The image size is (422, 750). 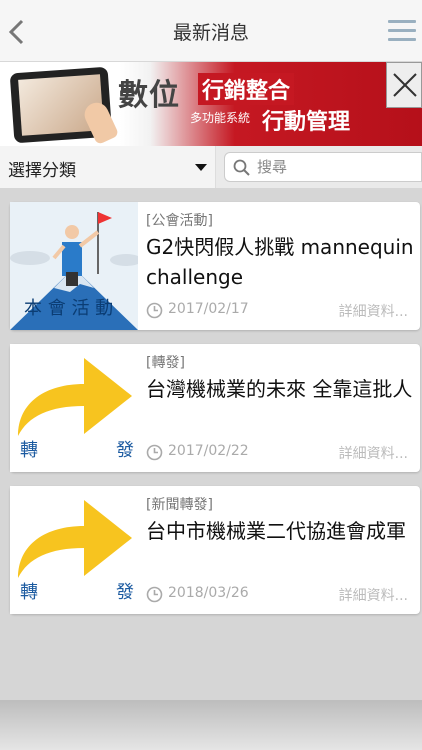 What do you see at coordinates (179, 221) in the screenshot?
I see `news-category: [公會活動]` at bounding box center [179, 221].